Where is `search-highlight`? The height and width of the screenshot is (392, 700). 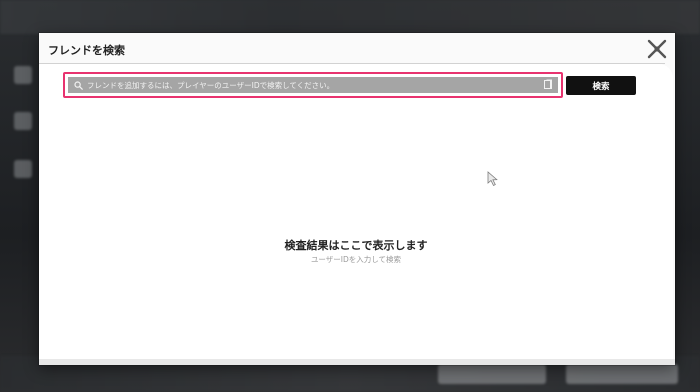
search-highlight is located at coordinates (313, 85).